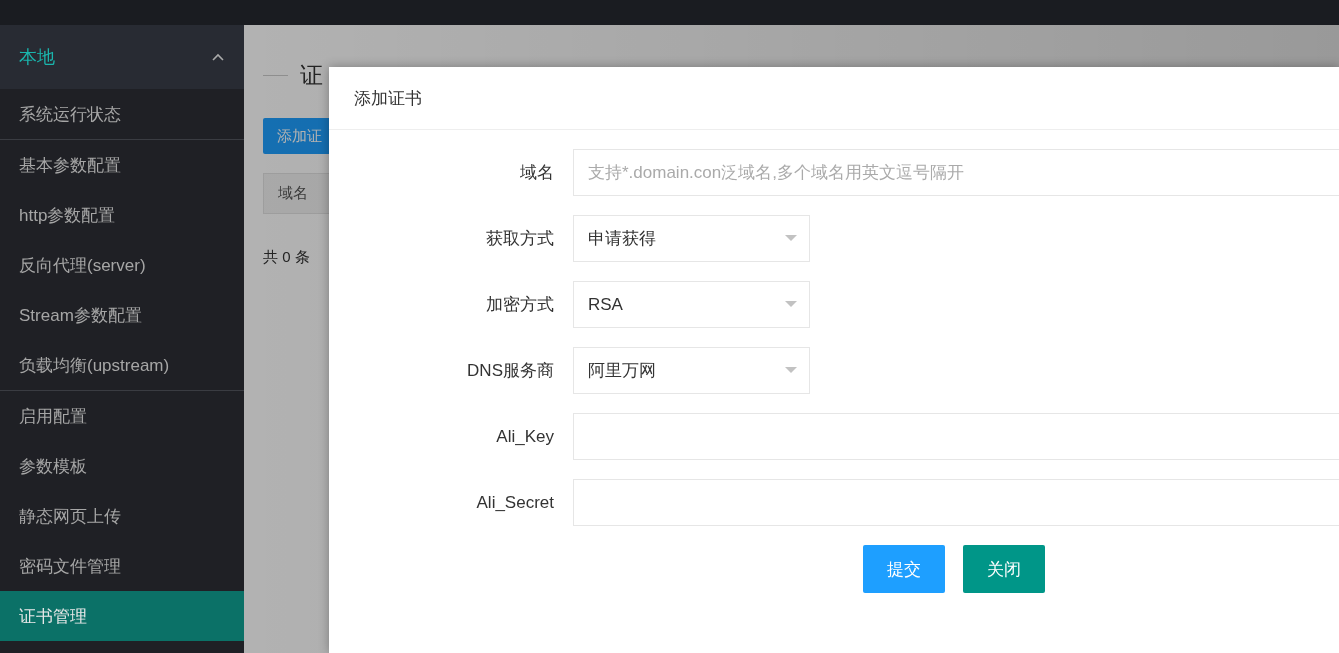  What do you see at coordinates (122, 516) in the screenshot?
I see `sidebar-item: 静态网页上传` at bounding box center [122, 516].